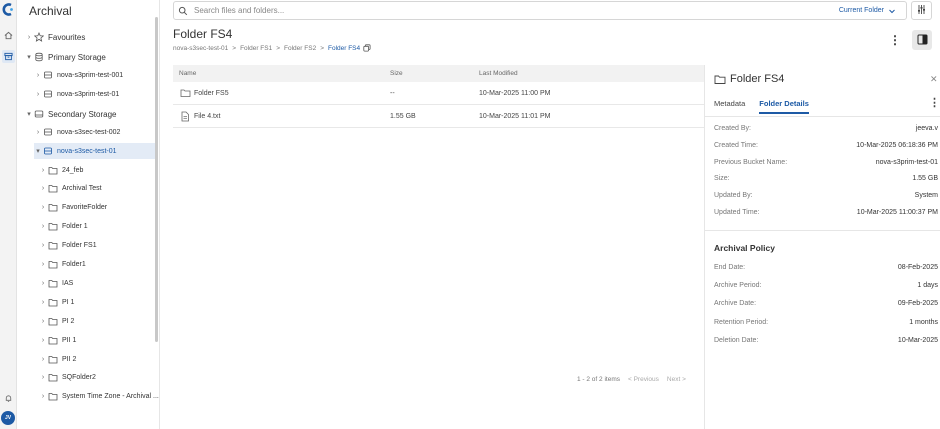 Image resolution: width=940 pixels, height=429 pixels. What do you see at coordinates (784, 104) in the screenshot?
I see `tab-folder-details: Folder Details` at bounding box center [784, 104].